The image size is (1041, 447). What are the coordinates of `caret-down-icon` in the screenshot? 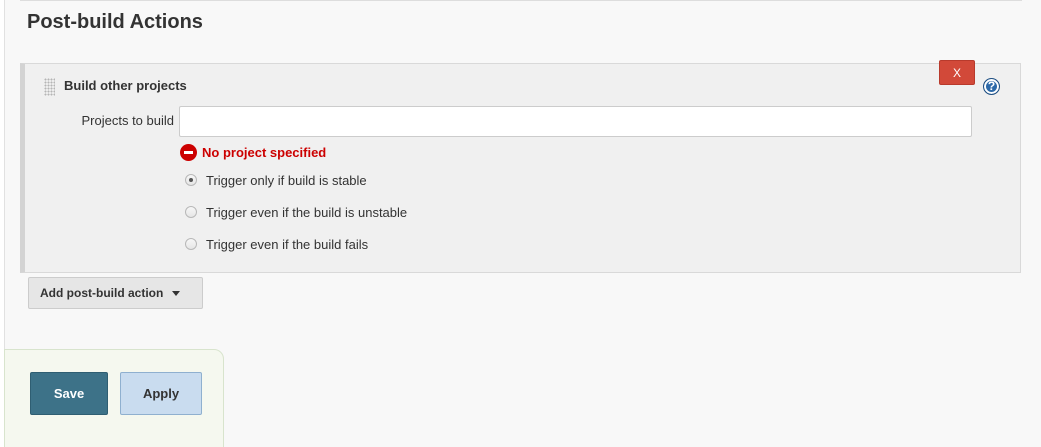 It's located at (176, 294).